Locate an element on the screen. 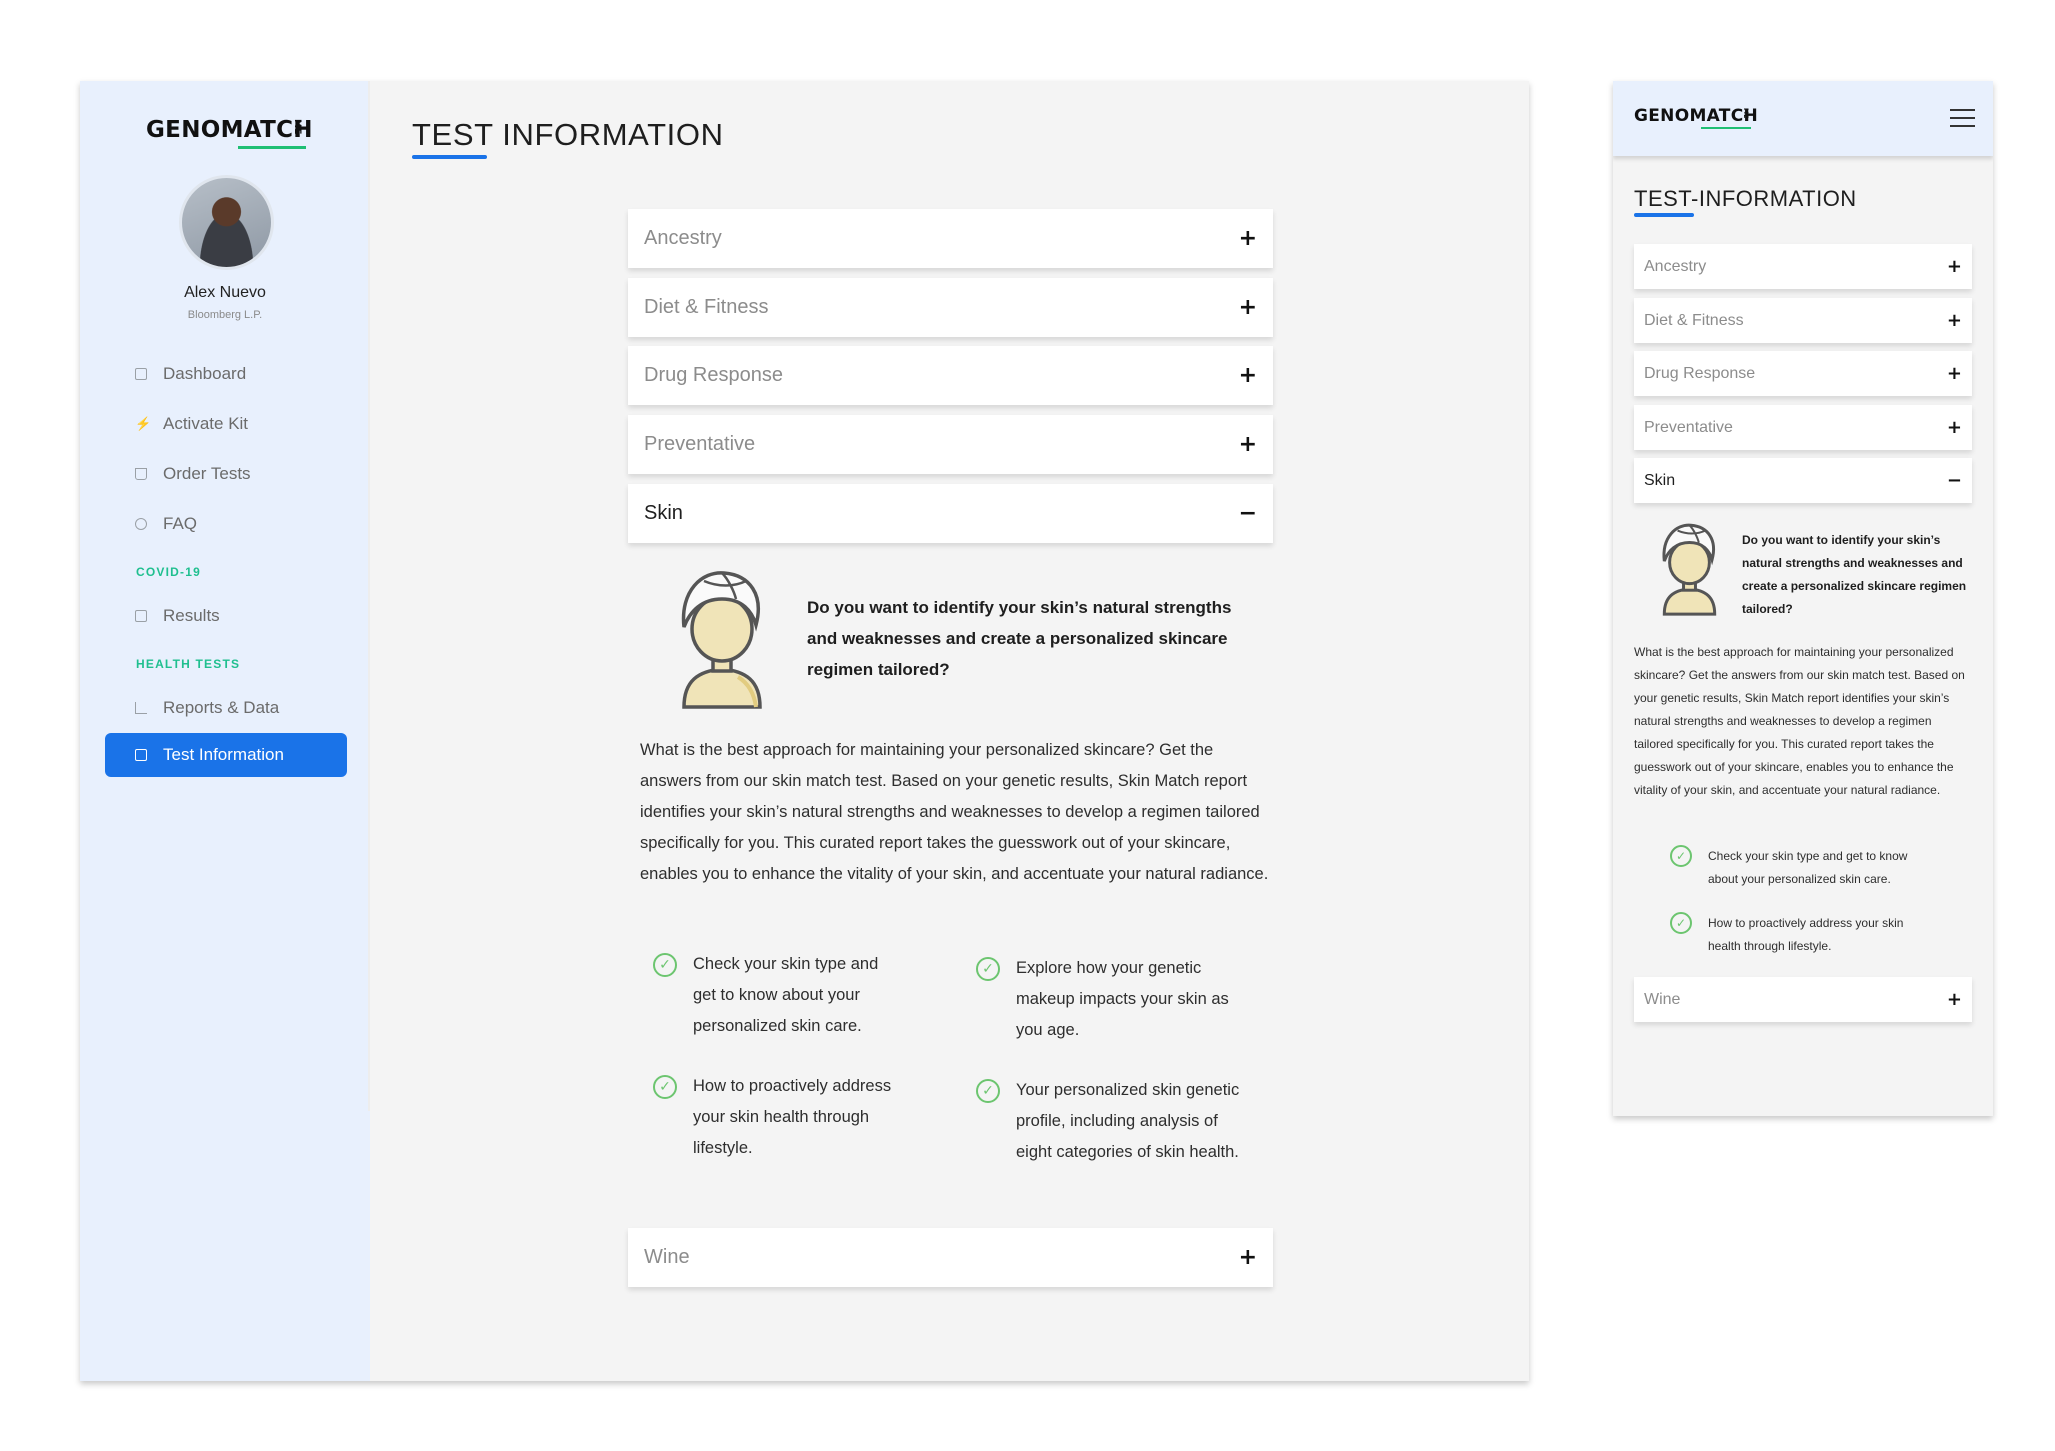  accordion-label: Wine is located at coordinates (1662, 999).